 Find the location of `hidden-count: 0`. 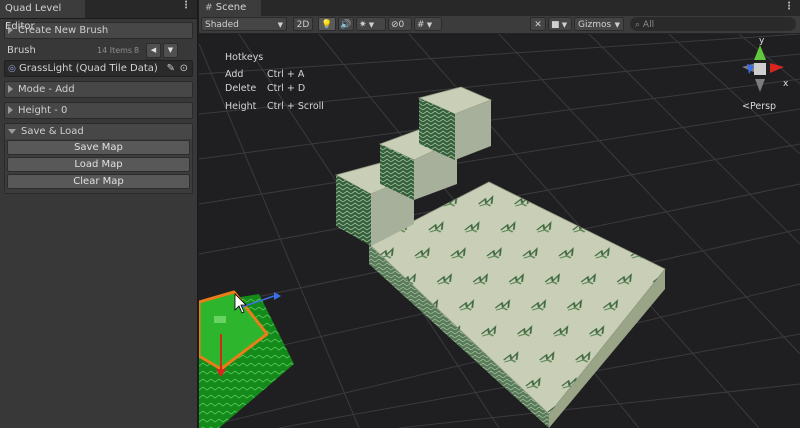

hidden-count: 0 is located at coordinates (401, 25).